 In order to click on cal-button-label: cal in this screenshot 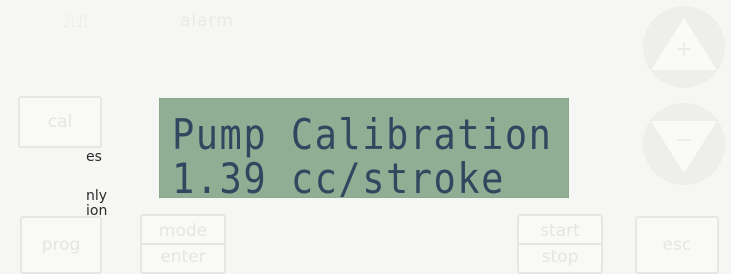, I will do `click(60, 122)`.